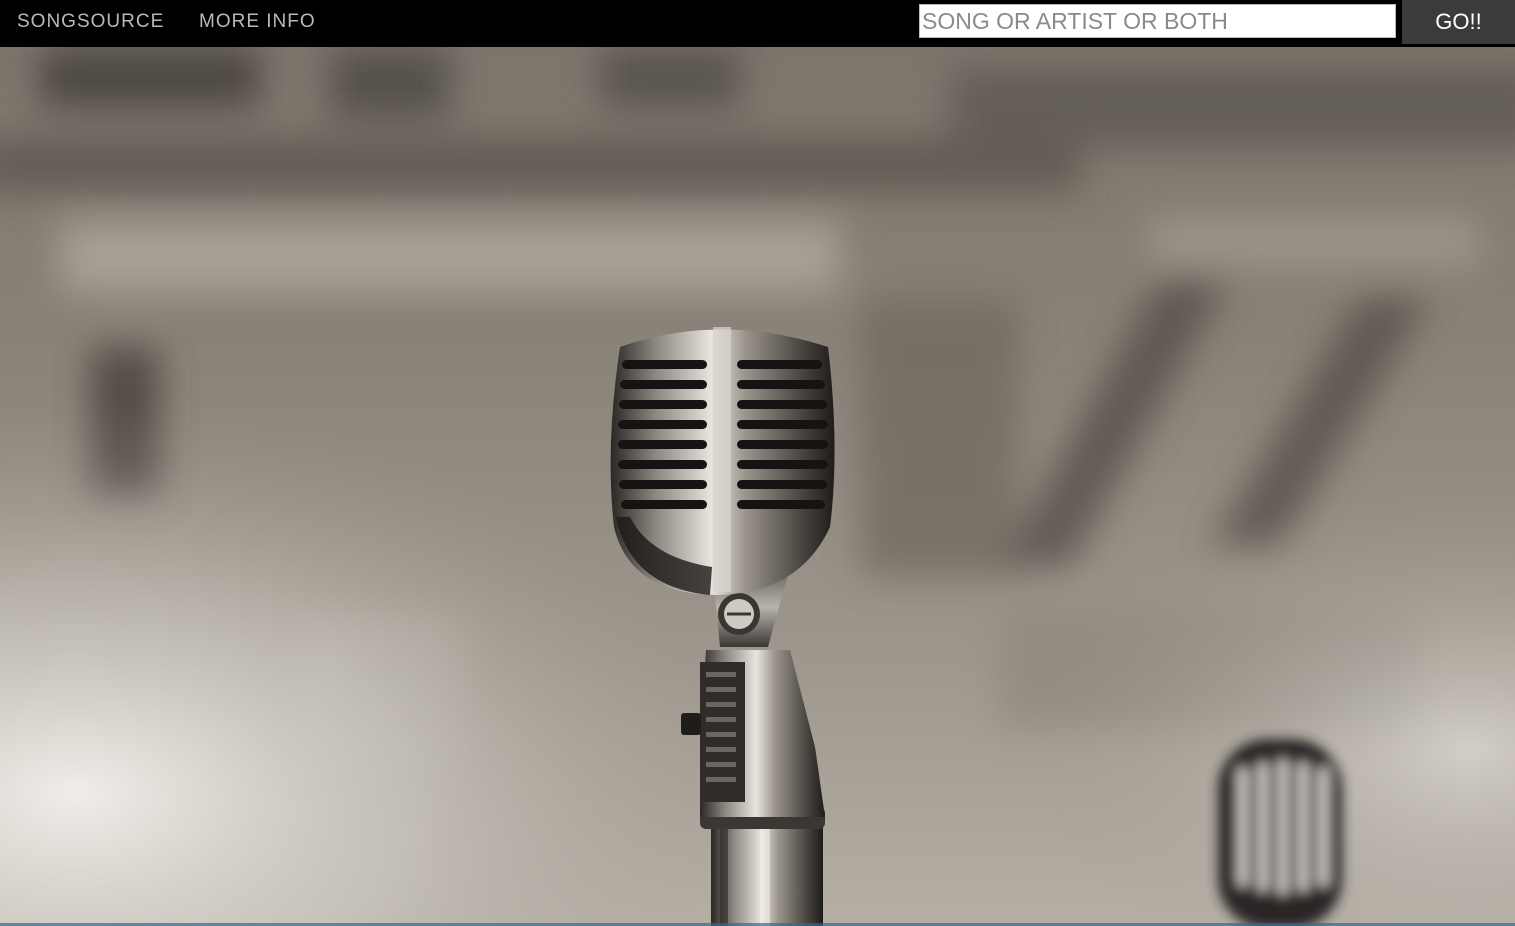 This screenshot has height=926, width=1515. I want to click on more-info-link: MORE INFO, so click(257, 22).